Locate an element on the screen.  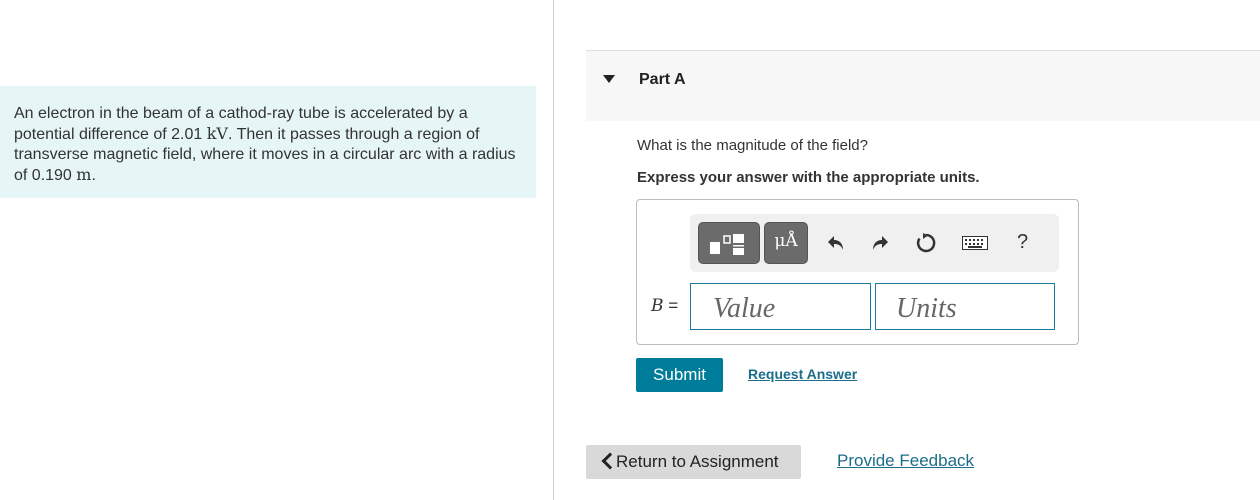
variable-label: B = is located at coordinates (664, 306).